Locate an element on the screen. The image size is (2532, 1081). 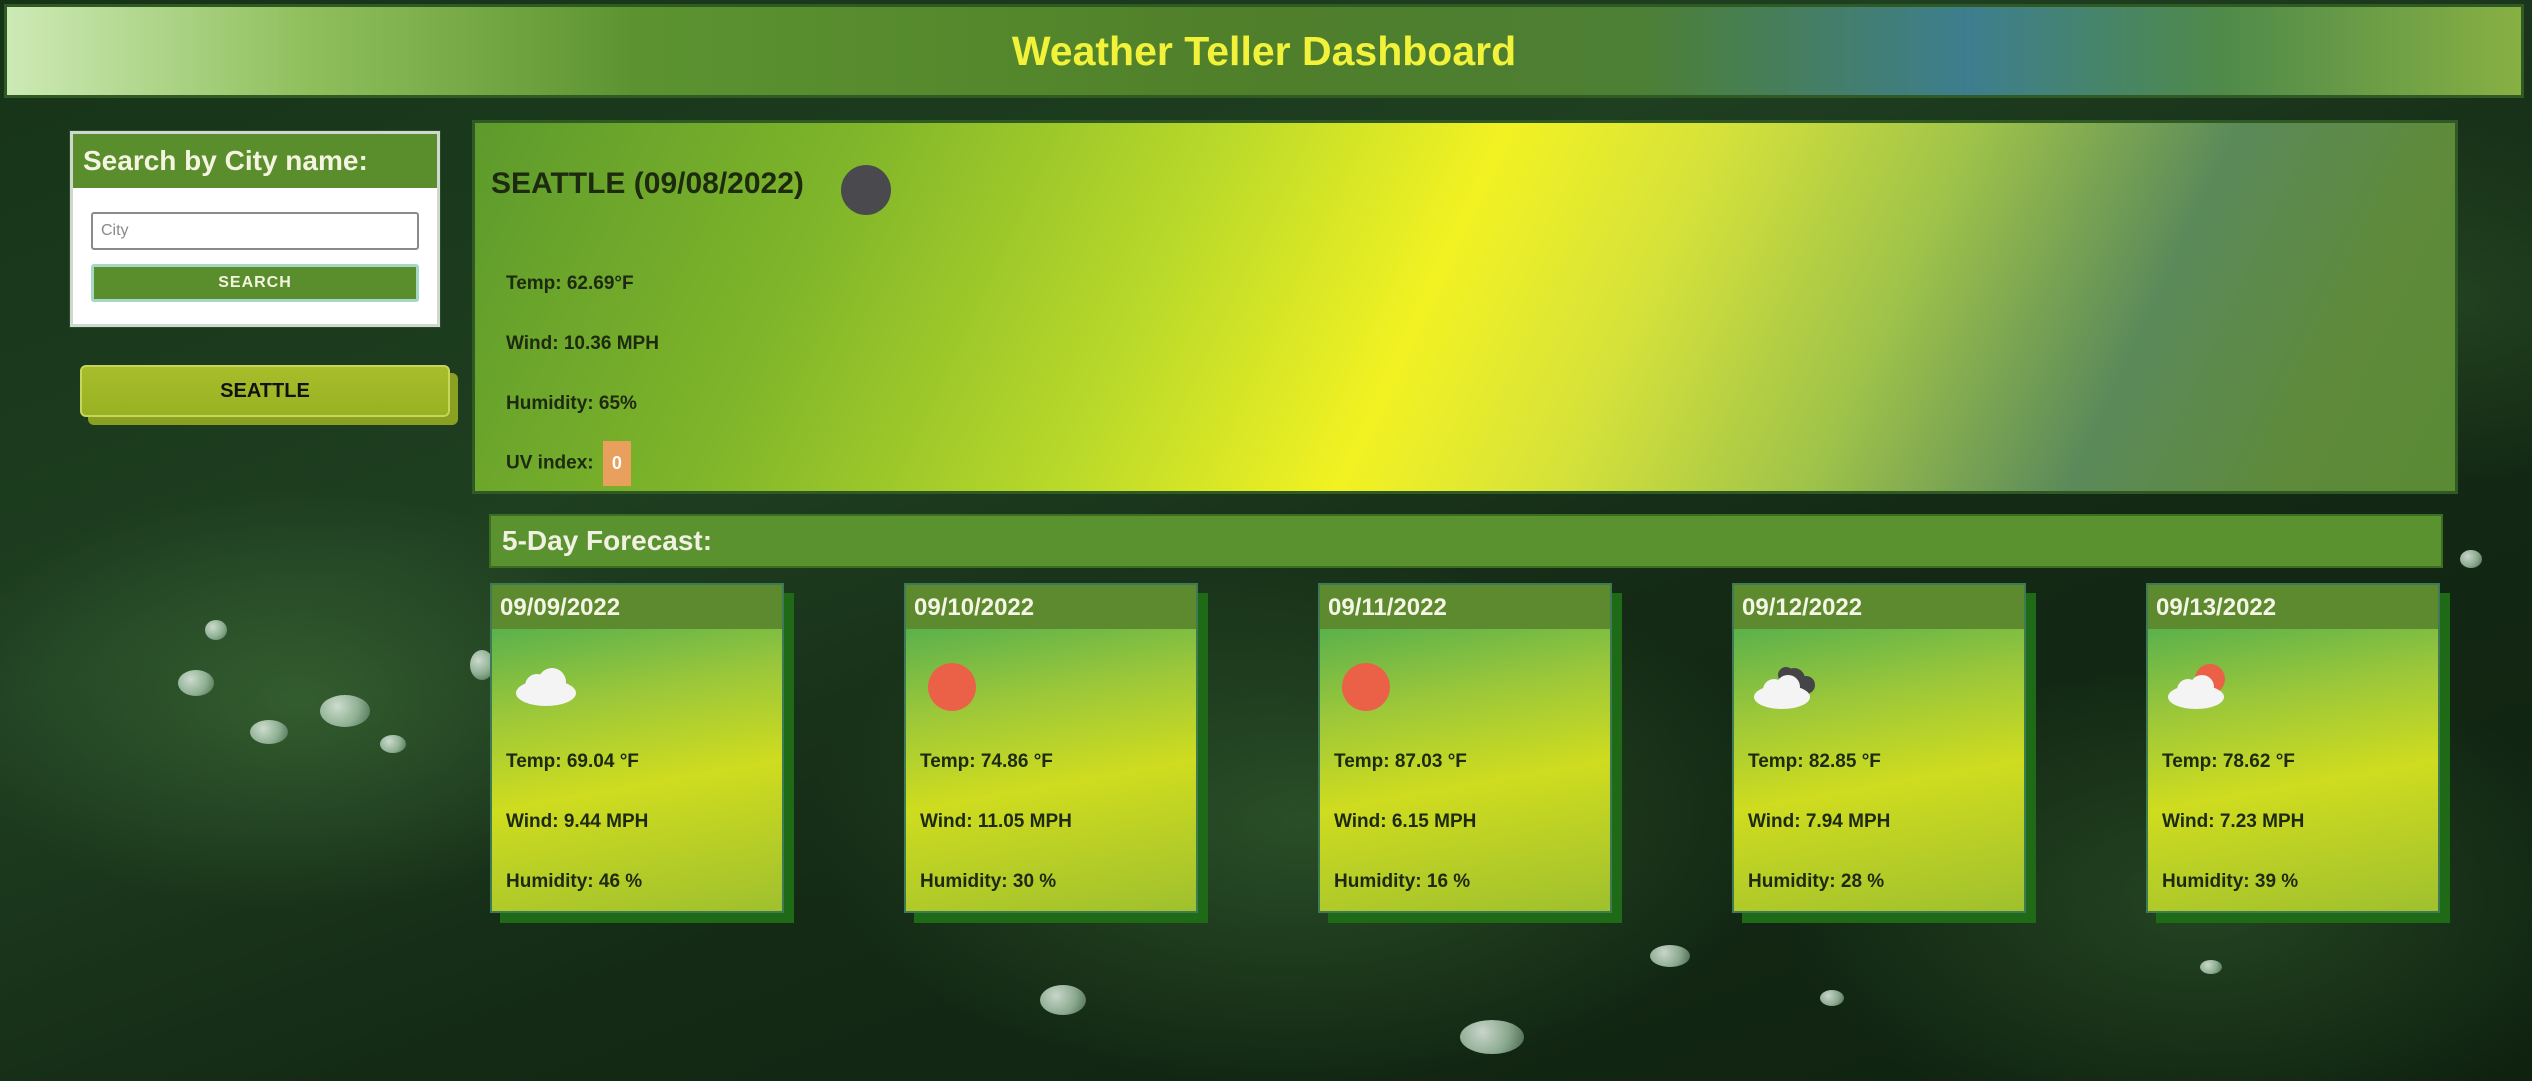
forecast-date: 09/13/2022 is located at coordinates (2293, 607).